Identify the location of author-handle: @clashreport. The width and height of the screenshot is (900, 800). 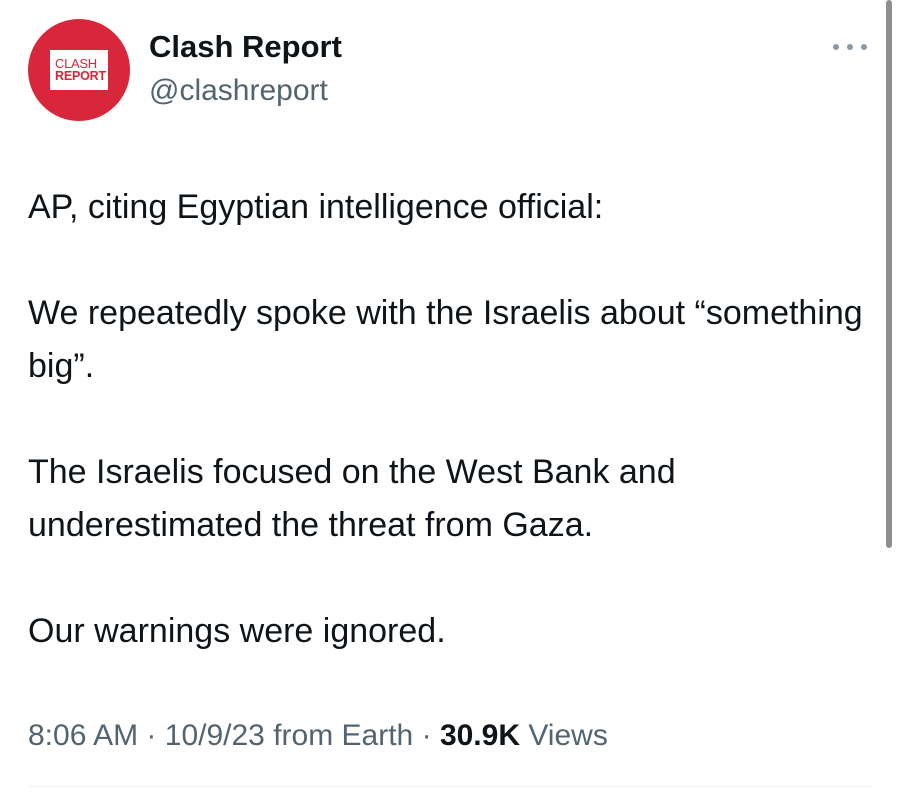
(238, 91).